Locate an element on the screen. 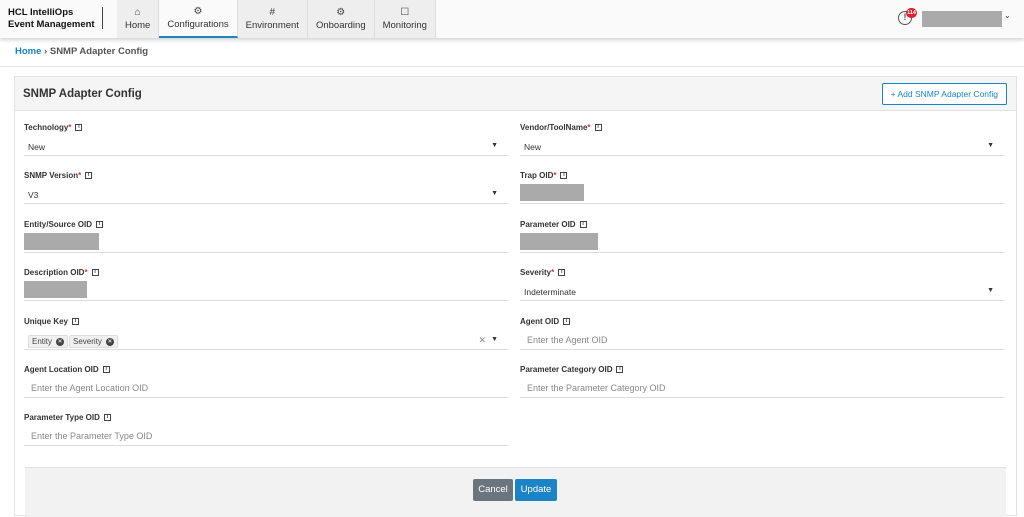  description-oid-input is located at coordinates (266, 291).